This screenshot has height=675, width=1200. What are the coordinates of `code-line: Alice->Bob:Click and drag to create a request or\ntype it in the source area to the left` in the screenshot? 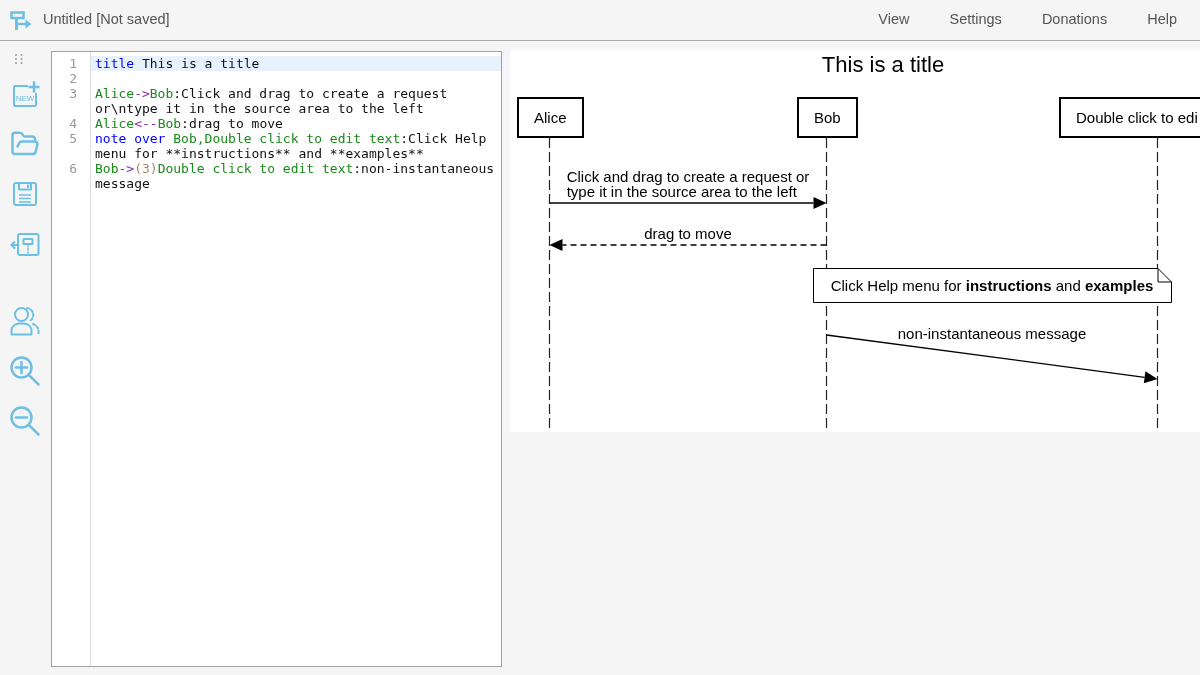 It's located at (271, 101).